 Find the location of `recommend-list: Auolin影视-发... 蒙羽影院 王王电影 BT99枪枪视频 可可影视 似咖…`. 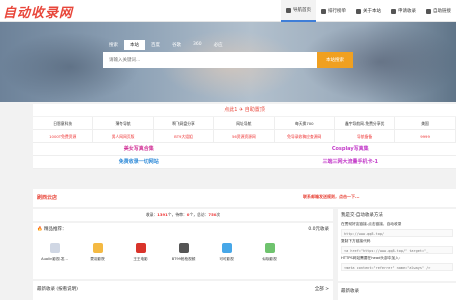

recommend-list: Auolin影视-发... 蒙羽影院 王王电影 BT99枪枪视频 可可影视 似咖… is located at coordinates (183, 249).